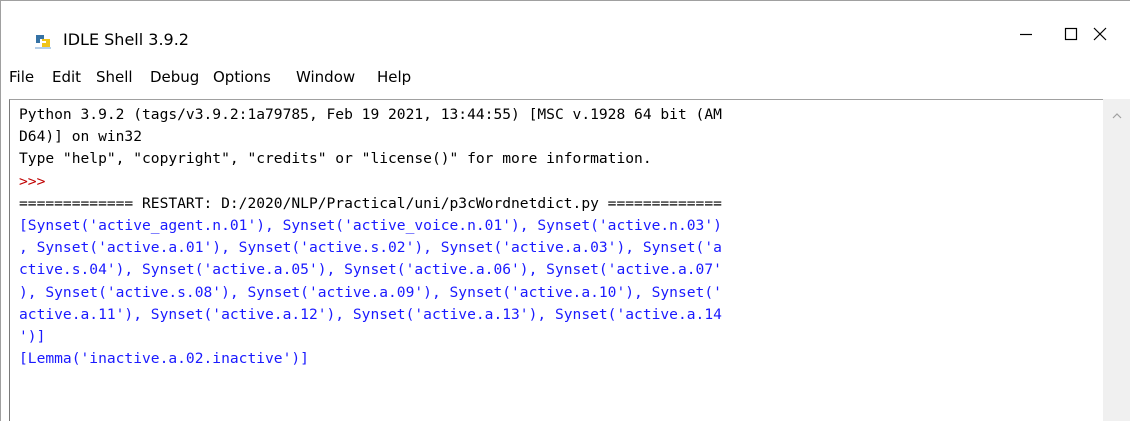 This screenshot has height=421, width=1130. I want to click on minimize-icon, so click(1026, 35).